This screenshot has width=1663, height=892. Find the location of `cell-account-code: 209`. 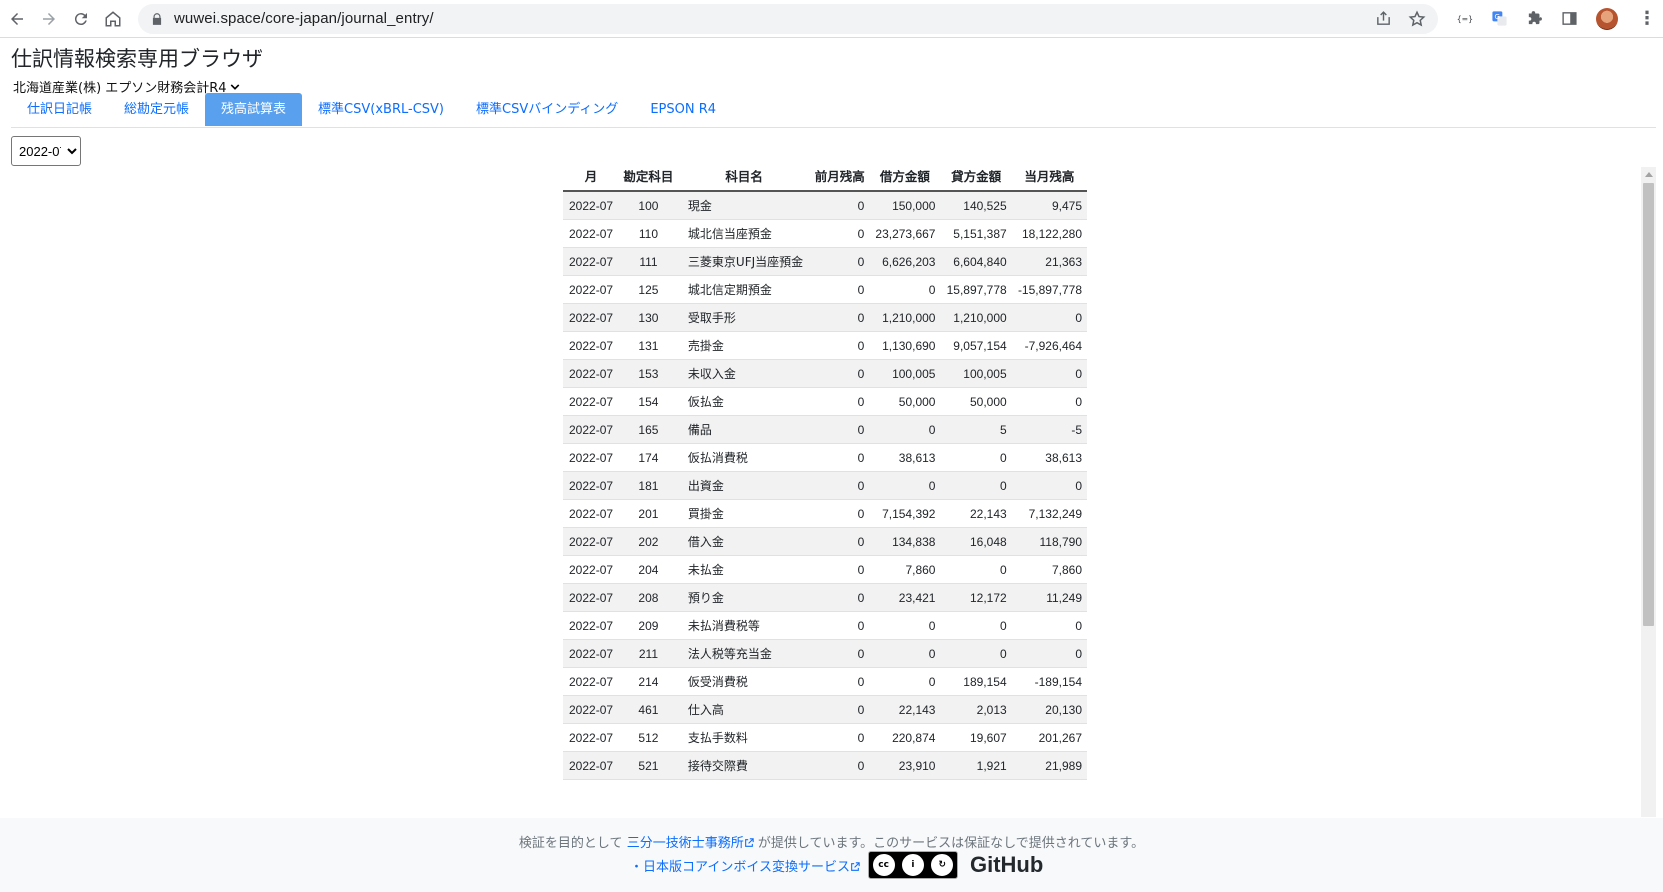

cell-account-code: 209 is located at coordinates (648, 625).